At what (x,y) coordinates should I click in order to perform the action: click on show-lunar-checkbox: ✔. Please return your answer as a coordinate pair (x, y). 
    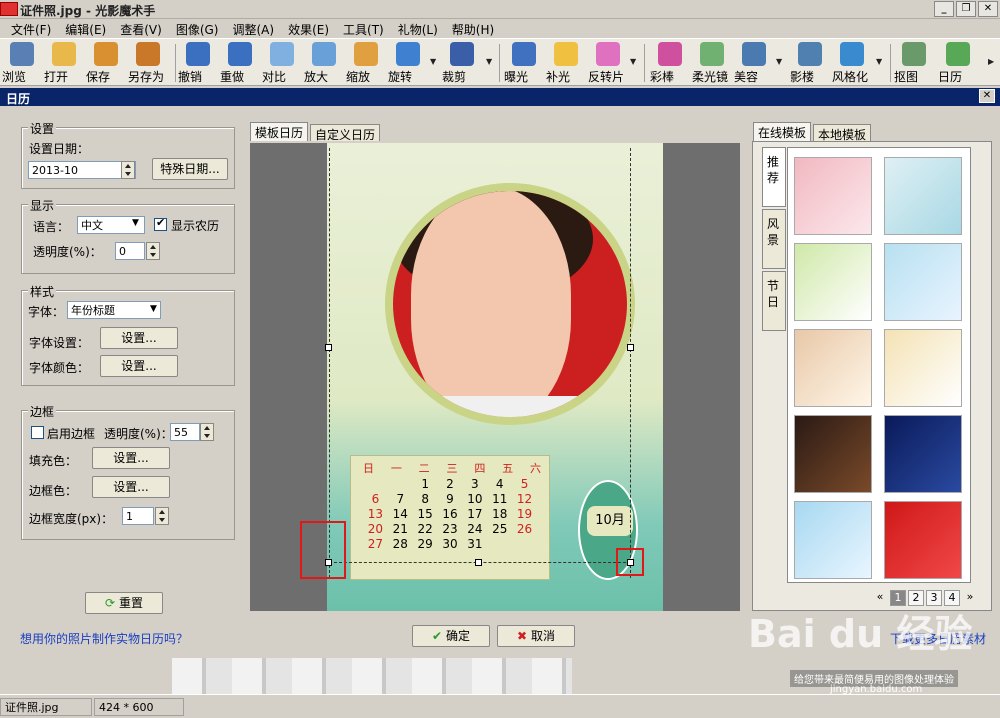
    Looking at the image, I should click on (160, 223).